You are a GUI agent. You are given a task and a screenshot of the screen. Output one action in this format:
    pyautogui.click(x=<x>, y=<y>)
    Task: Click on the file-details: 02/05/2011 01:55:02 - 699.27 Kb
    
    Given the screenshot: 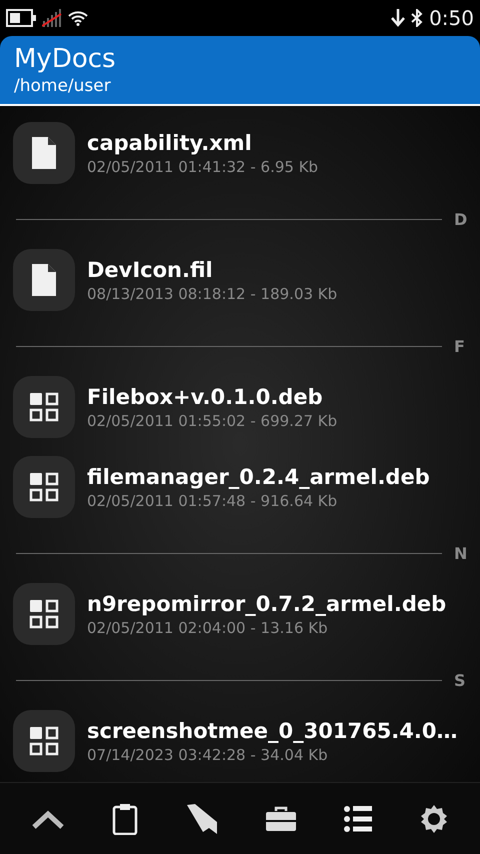 What is the action you would take?
    pyautogui.click(x=212, y=421)
    